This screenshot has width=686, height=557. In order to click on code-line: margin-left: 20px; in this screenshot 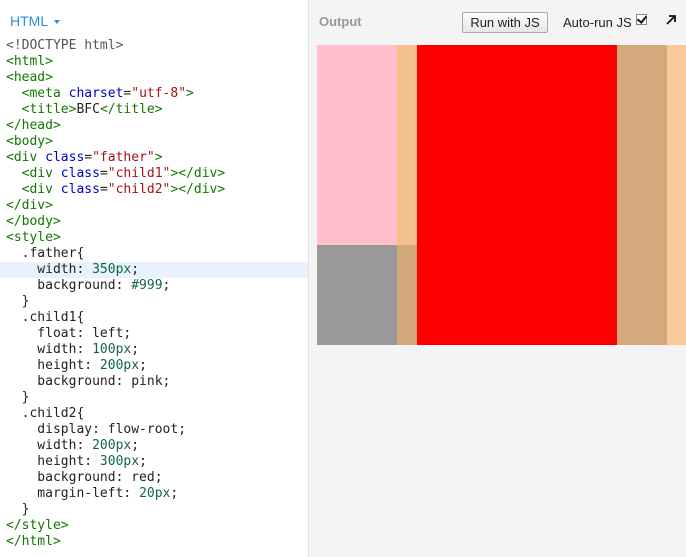, I will do `click(154, 494)`.